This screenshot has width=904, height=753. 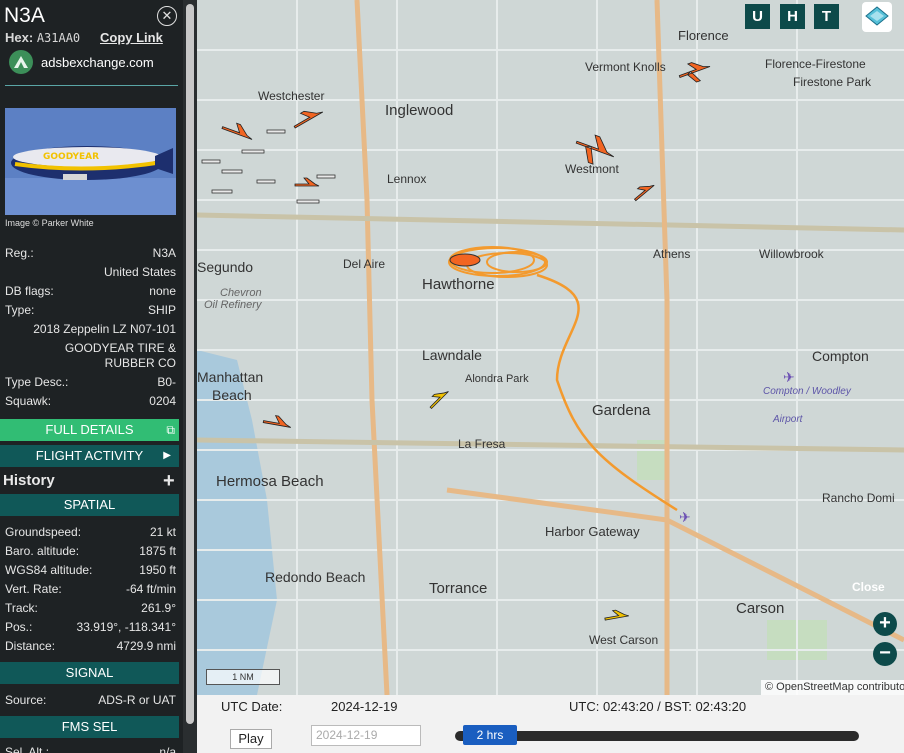 What do you see at coordinates (621, 410) in the screenshot?
I see `place-label: Gardena` at bounding box center [621, 410].